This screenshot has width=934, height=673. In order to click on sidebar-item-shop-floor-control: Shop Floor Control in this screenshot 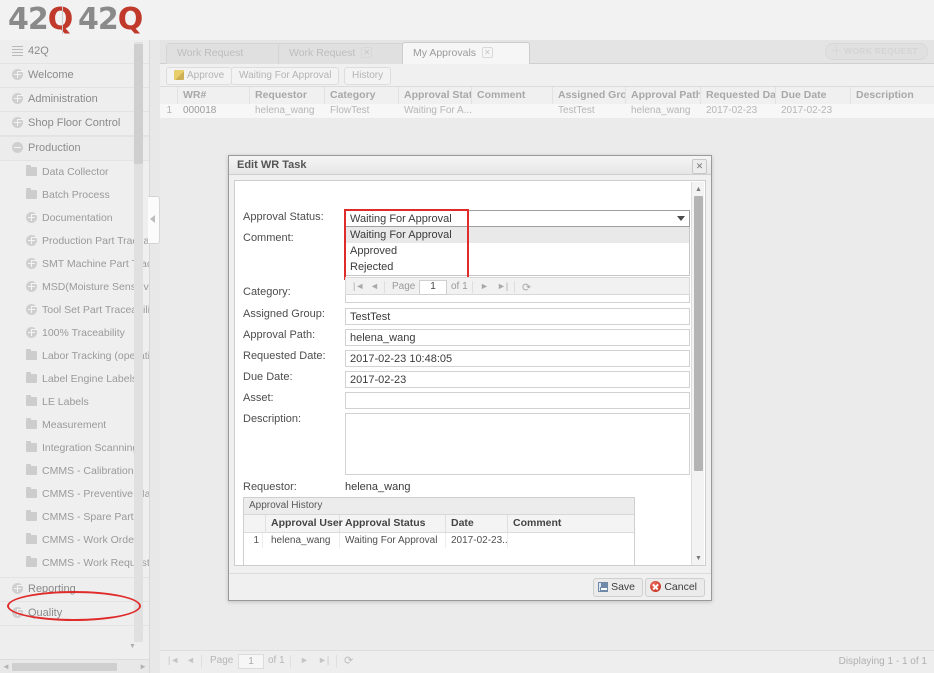, I will do `click(74, 124)`.